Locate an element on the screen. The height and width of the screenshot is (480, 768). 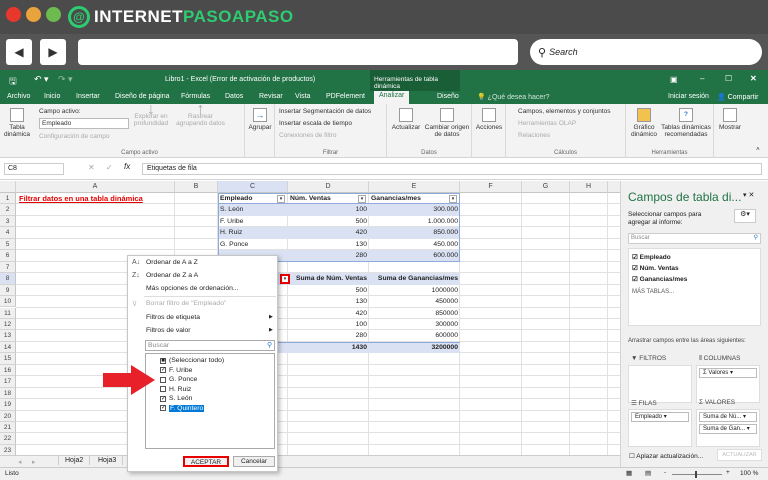
tab-datos: Datos is located at coordinates (234, 96).